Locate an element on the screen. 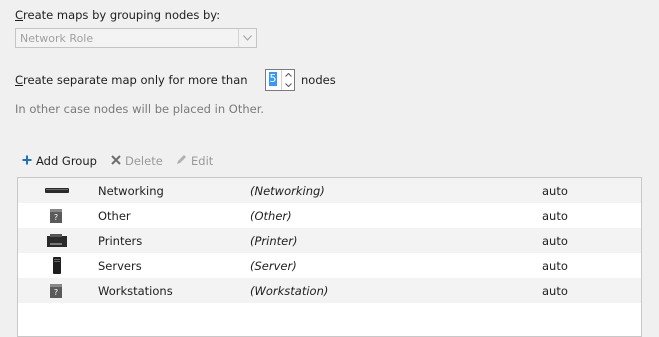 Image resolution: width=659 pixels, height=337 pixels. delete-label: Delete is located at coordinates (144, 161).